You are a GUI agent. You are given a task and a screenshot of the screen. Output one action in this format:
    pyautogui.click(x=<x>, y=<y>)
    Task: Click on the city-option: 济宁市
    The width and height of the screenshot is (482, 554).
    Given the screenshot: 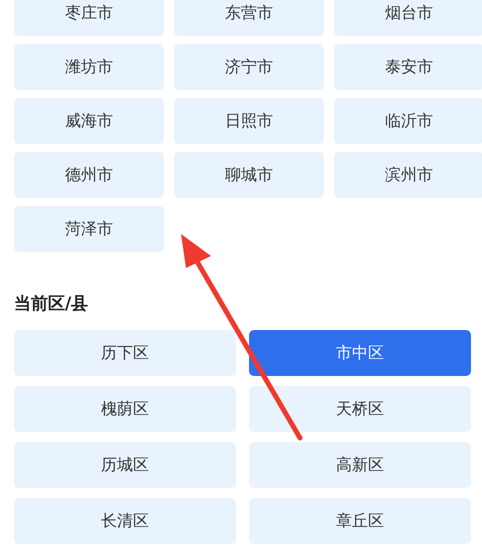 What is the action you would take?
    pyautogui.click(x=249, y=67)
    